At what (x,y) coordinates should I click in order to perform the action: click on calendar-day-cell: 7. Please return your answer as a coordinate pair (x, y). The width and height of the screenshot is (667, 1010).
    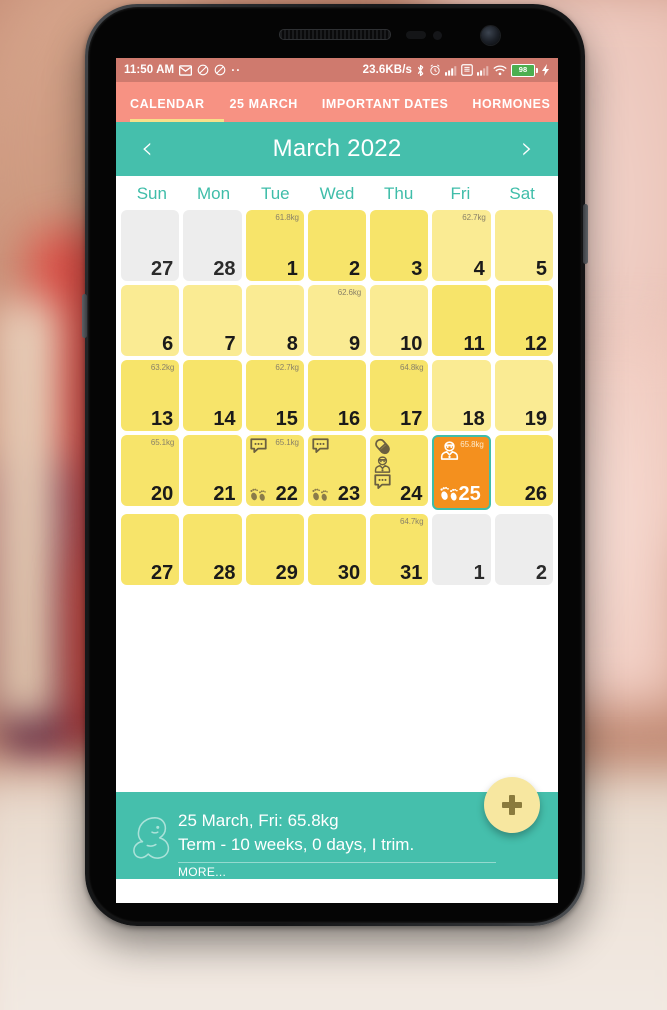
    Looking at the image, I should click on (212, 320).